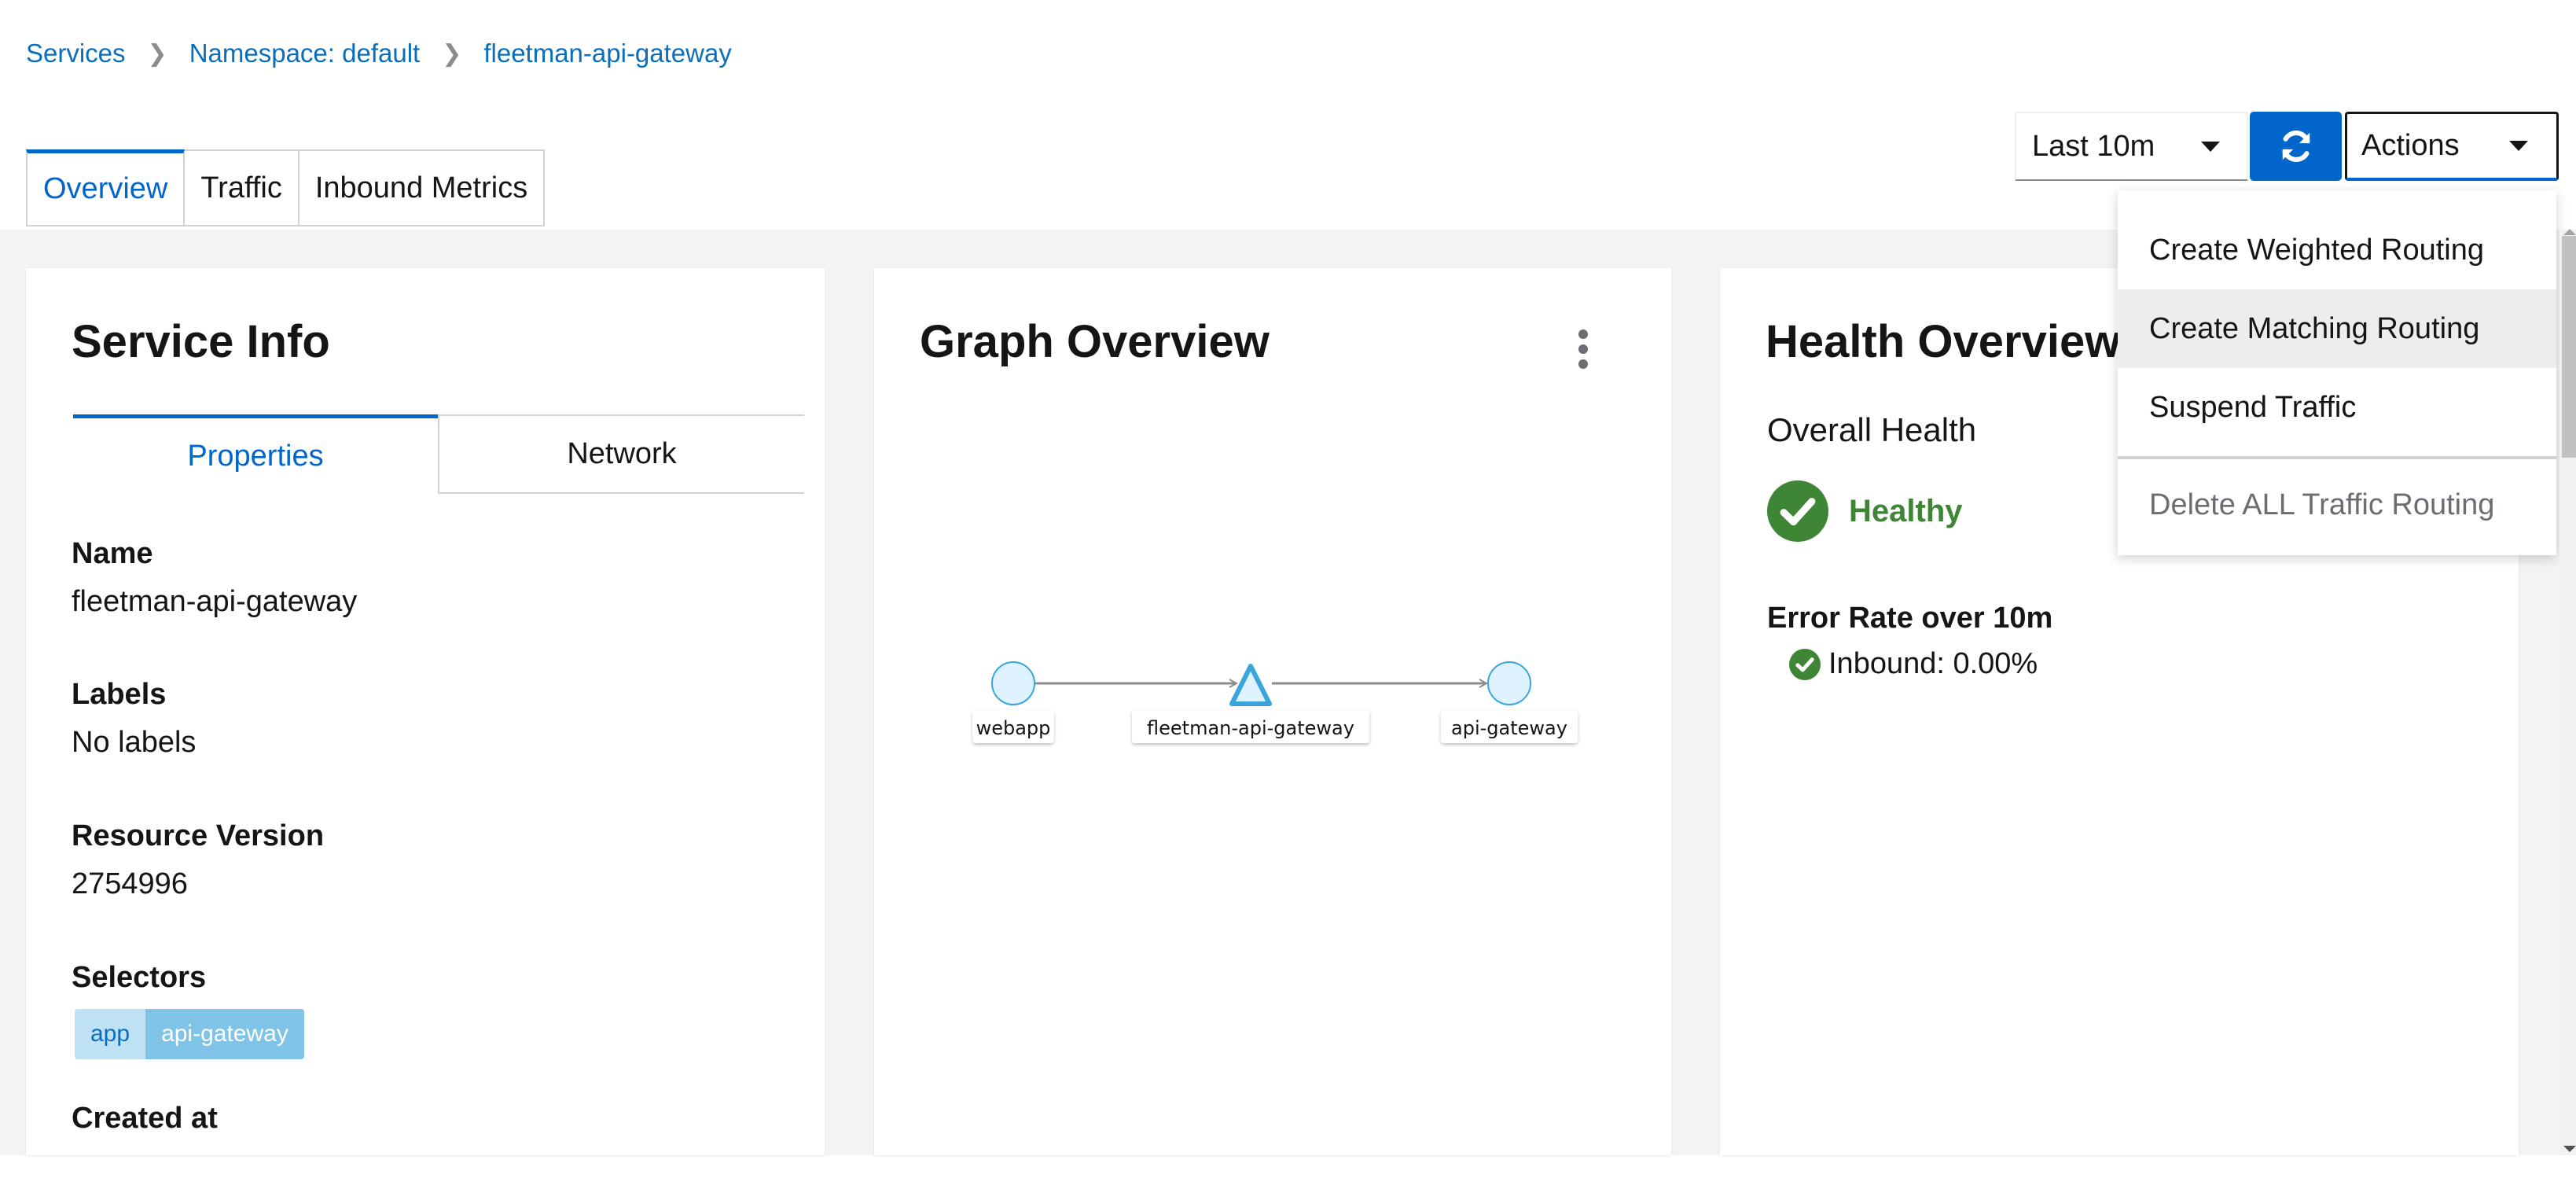 This screenshot has width=2576, height=1200. Describe the element at coordinates (139, 978) in the screenshot. I see `property-label: Selectors` at that location.